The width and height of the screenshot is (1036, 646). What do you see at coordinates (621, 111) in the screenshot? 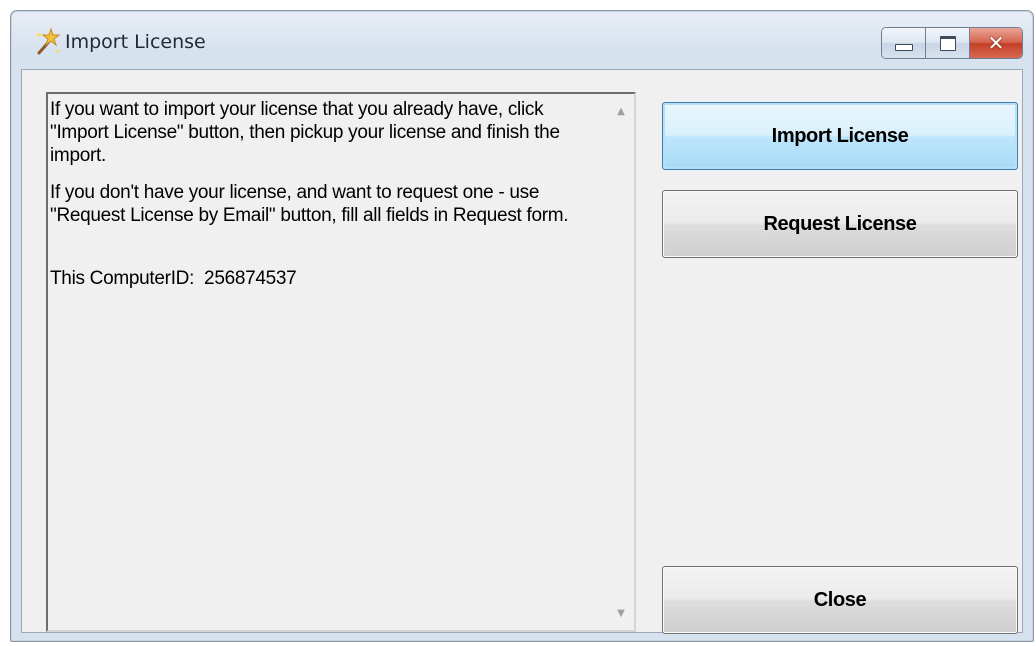
I see `scroll-up-arrow-icon: ▲` at bounding box center [621, 111].